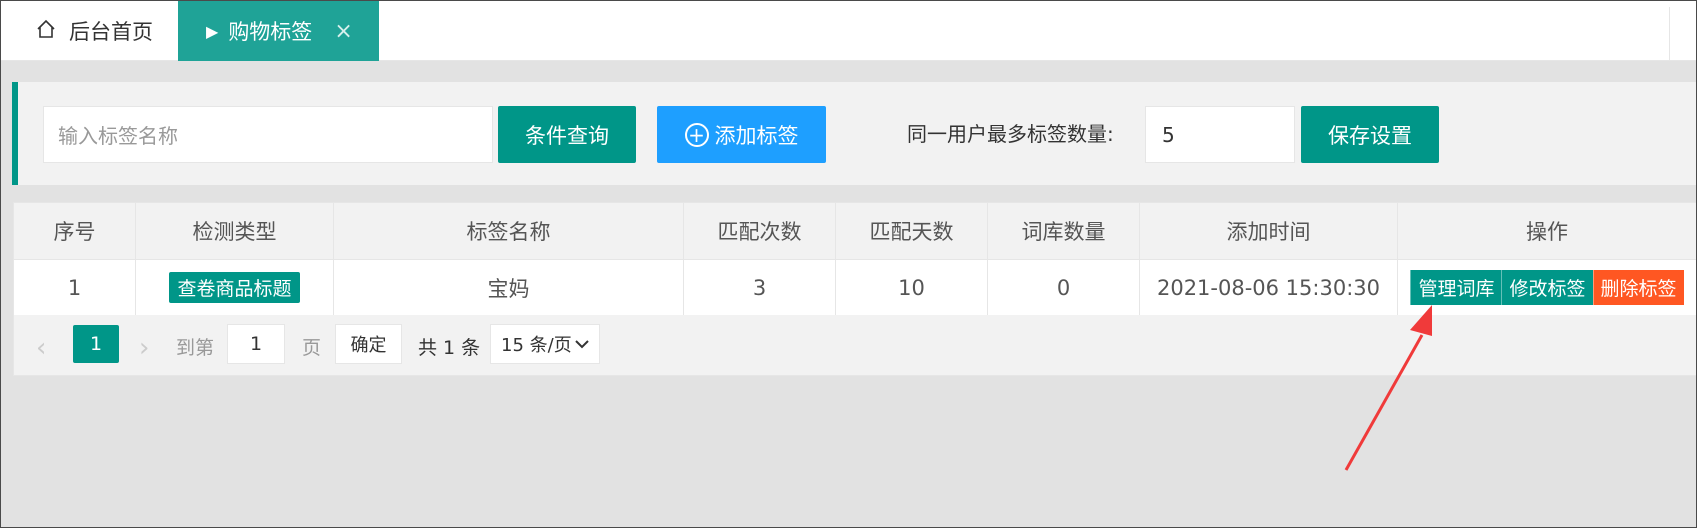  Describe the element at coordinates (1388, 388) in the screenshot. I see `annotation-arrow` at that location.